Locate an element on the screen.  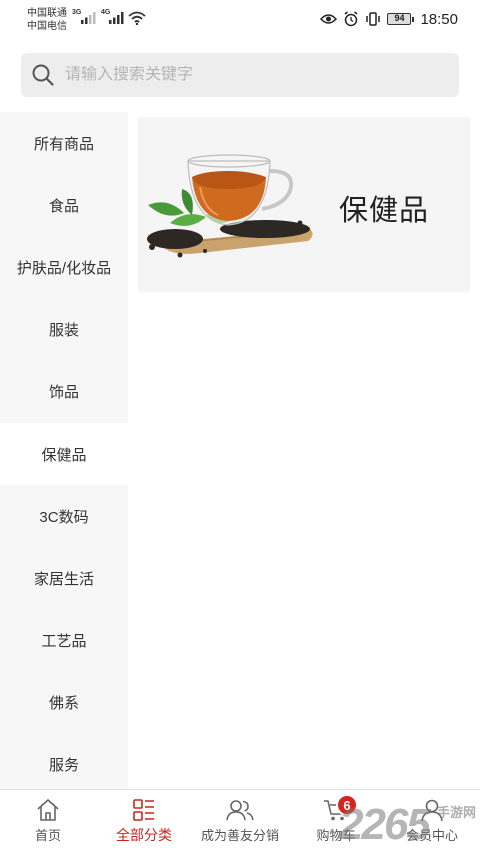
tab-home-label: 首页 is located at coordinates (47, 835).